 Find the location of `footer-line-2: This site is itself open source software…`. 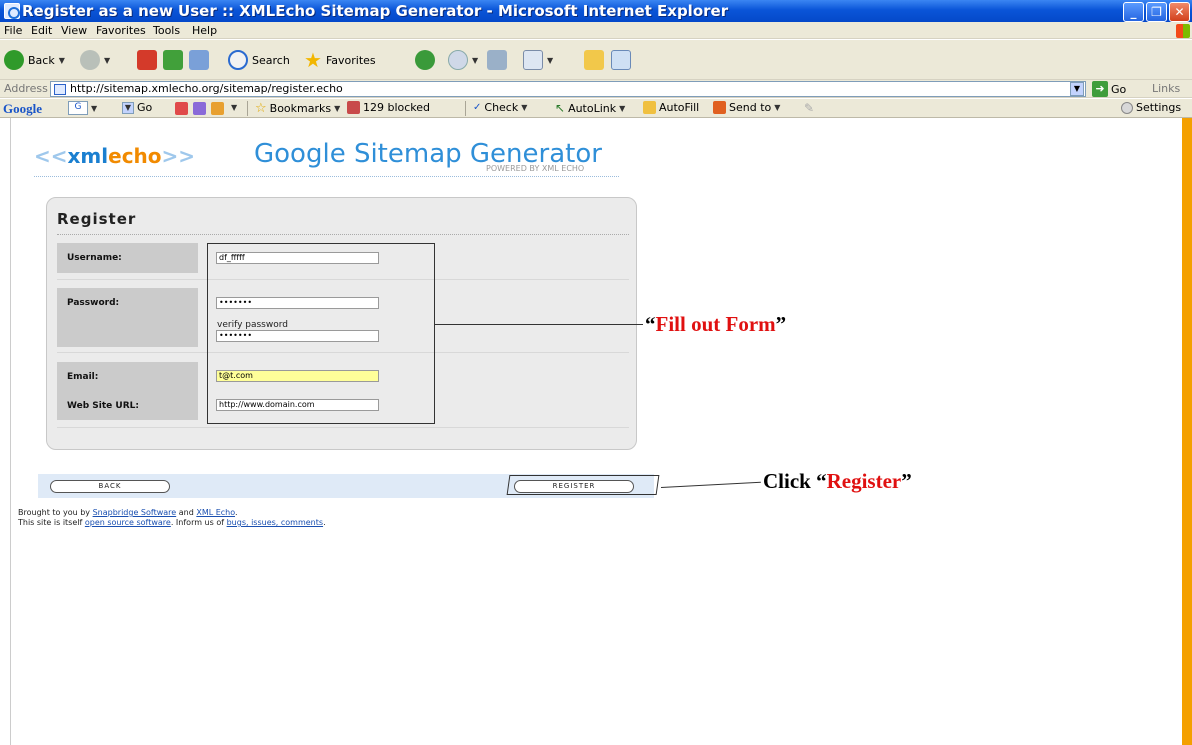

footer-line-2: This site is itself open source software… is located at coordinates (172, 523).